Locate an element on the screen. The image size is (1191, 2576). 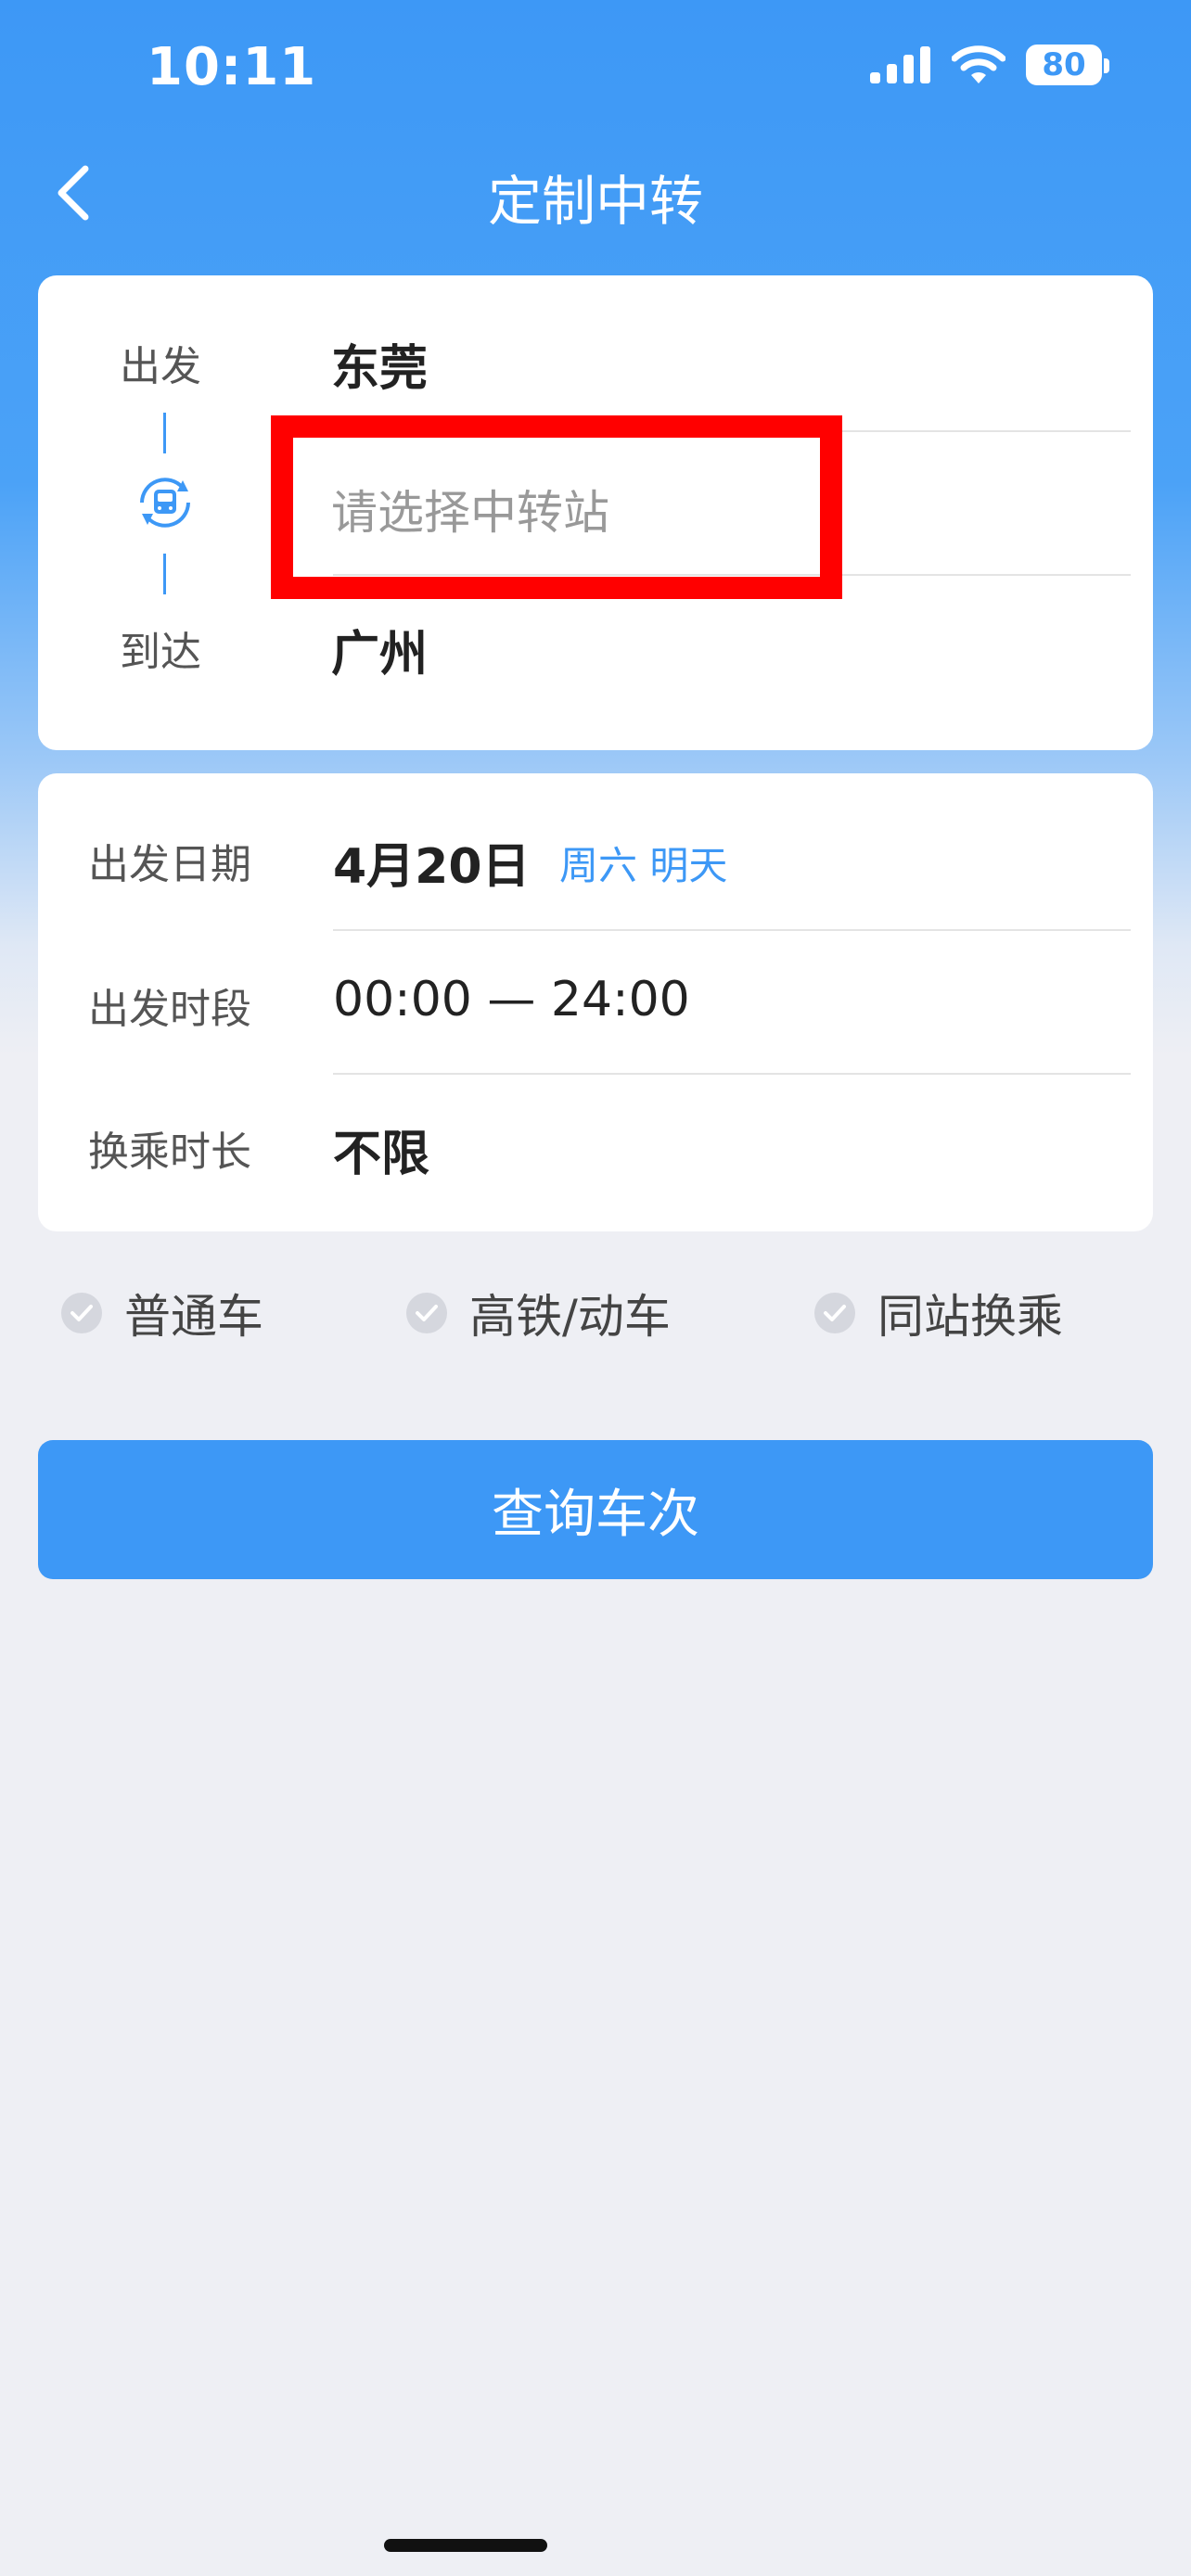
filter-normal-train: 普通车 is located at coordinates (162, 1313).